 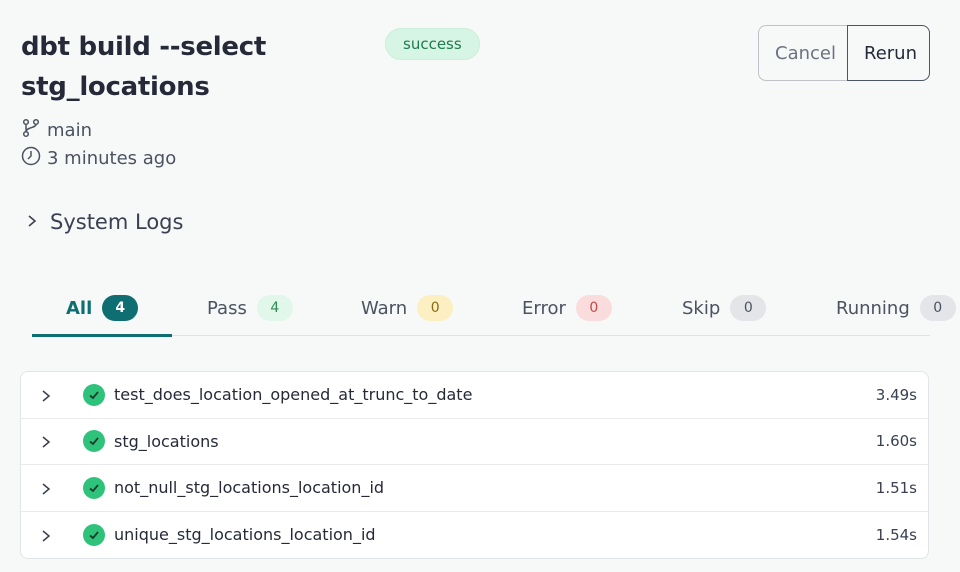 What do you see at coordinates (888, 53) in the screenshot?
I see `rerun-button: Rerun` at bounding box center [888, 53].